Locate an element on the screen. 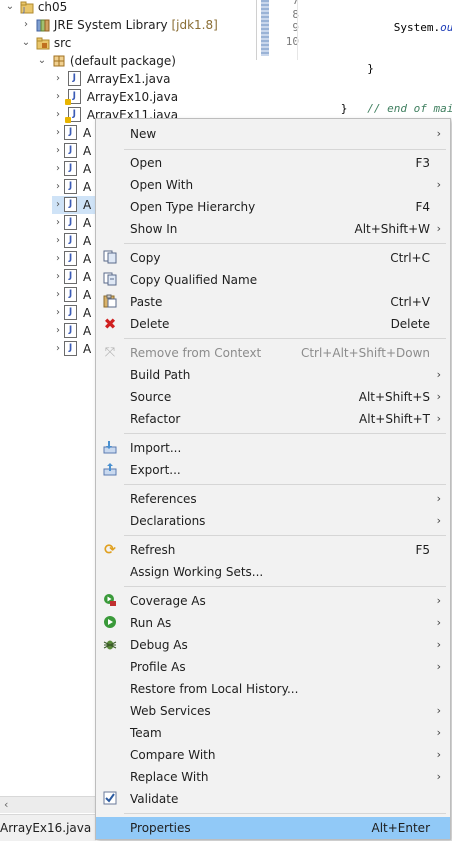 This screenshot has width=452, height=841. tree-file-selected: › J A is located at coordinates (74, 205).